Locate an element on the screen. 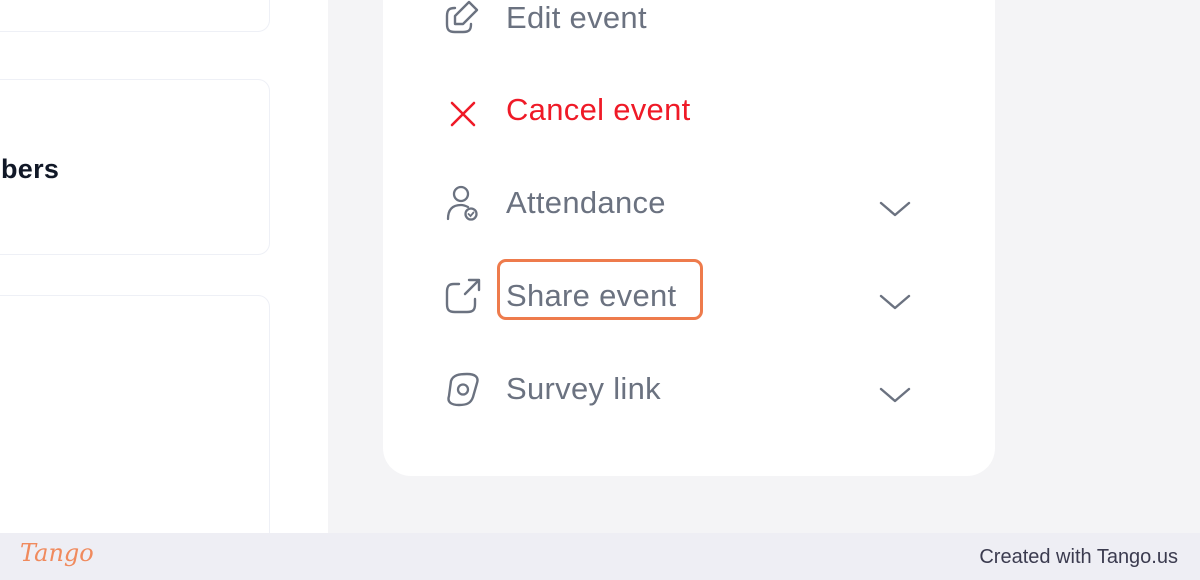  menu-item-label: Attendance is located at coordinates (586, 202).